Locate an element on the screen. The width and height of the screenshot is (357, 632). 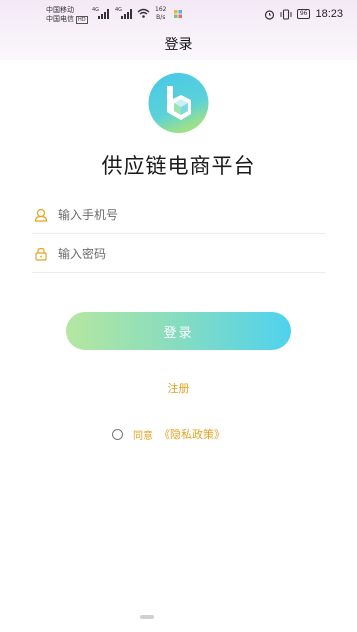
signal-icon is located at coordinates (103, 14).